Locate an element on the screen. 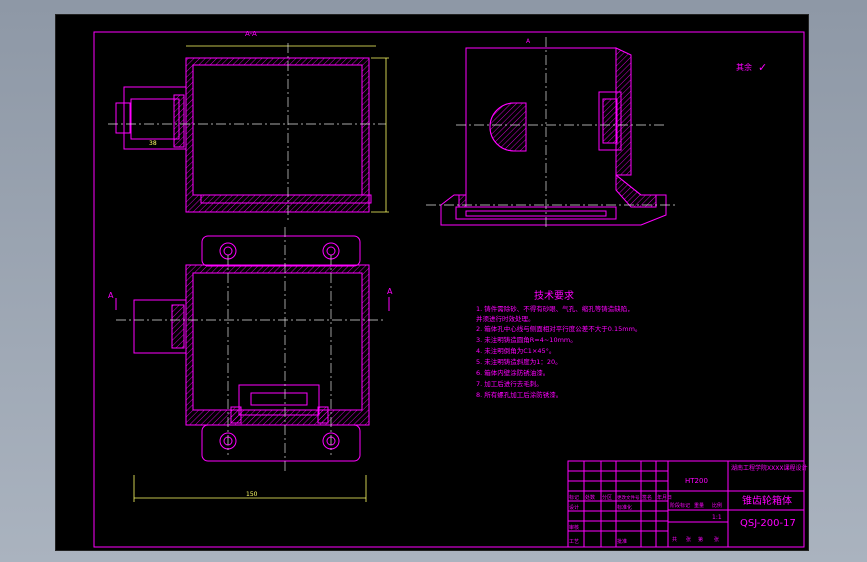 The image size is (867, 562). tech-req-title: 技术要求 is located at coordinates (554, 295).